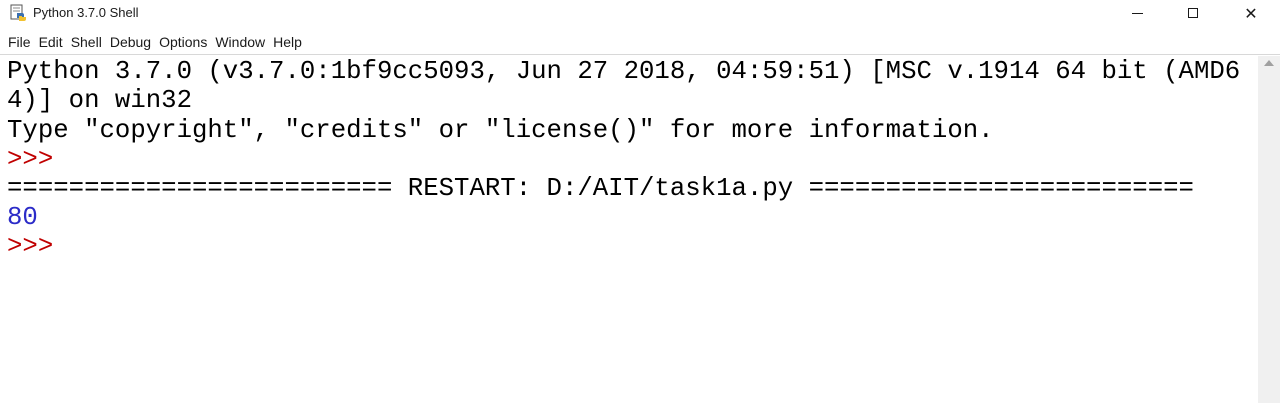 This screenshot has width=1280, height=403. What do you see at coordinates (30, 246) in the screenshot?
I see `shell-prompt-active: >>>` at bounding box center [30, 246].